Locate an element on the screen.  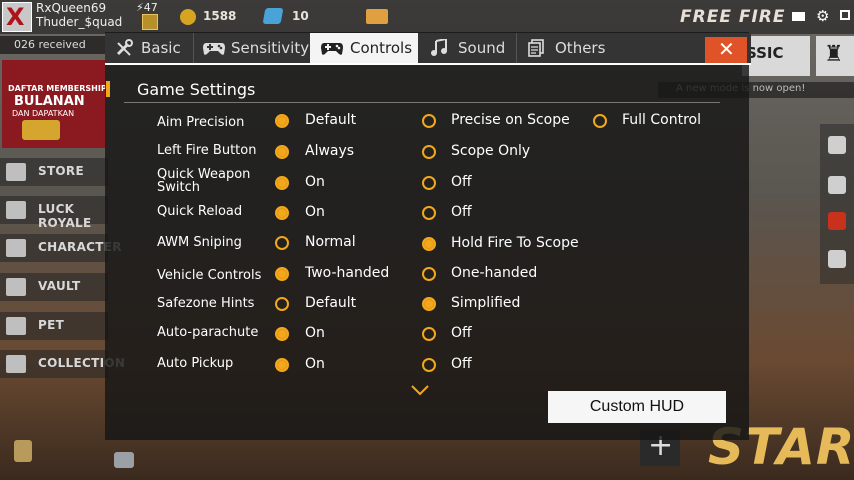
side-item-label: PET is located at coordinates (51, 325).